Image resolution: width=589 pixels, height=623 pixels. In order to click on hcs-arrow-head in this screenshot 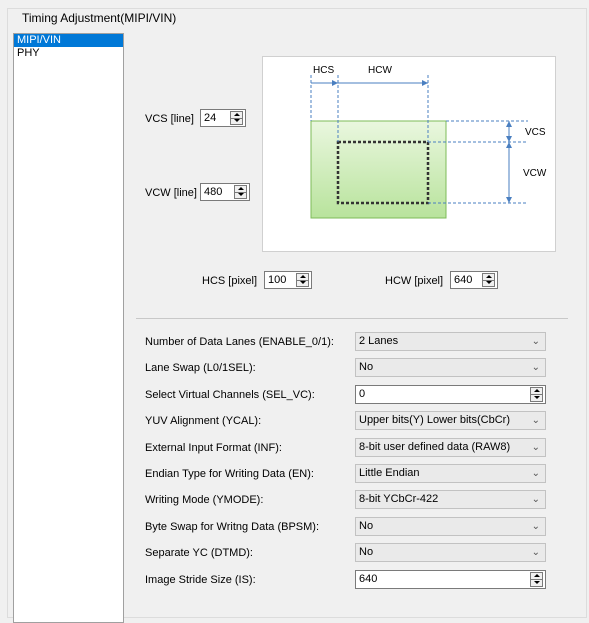, I will do `click(335, 83)`.